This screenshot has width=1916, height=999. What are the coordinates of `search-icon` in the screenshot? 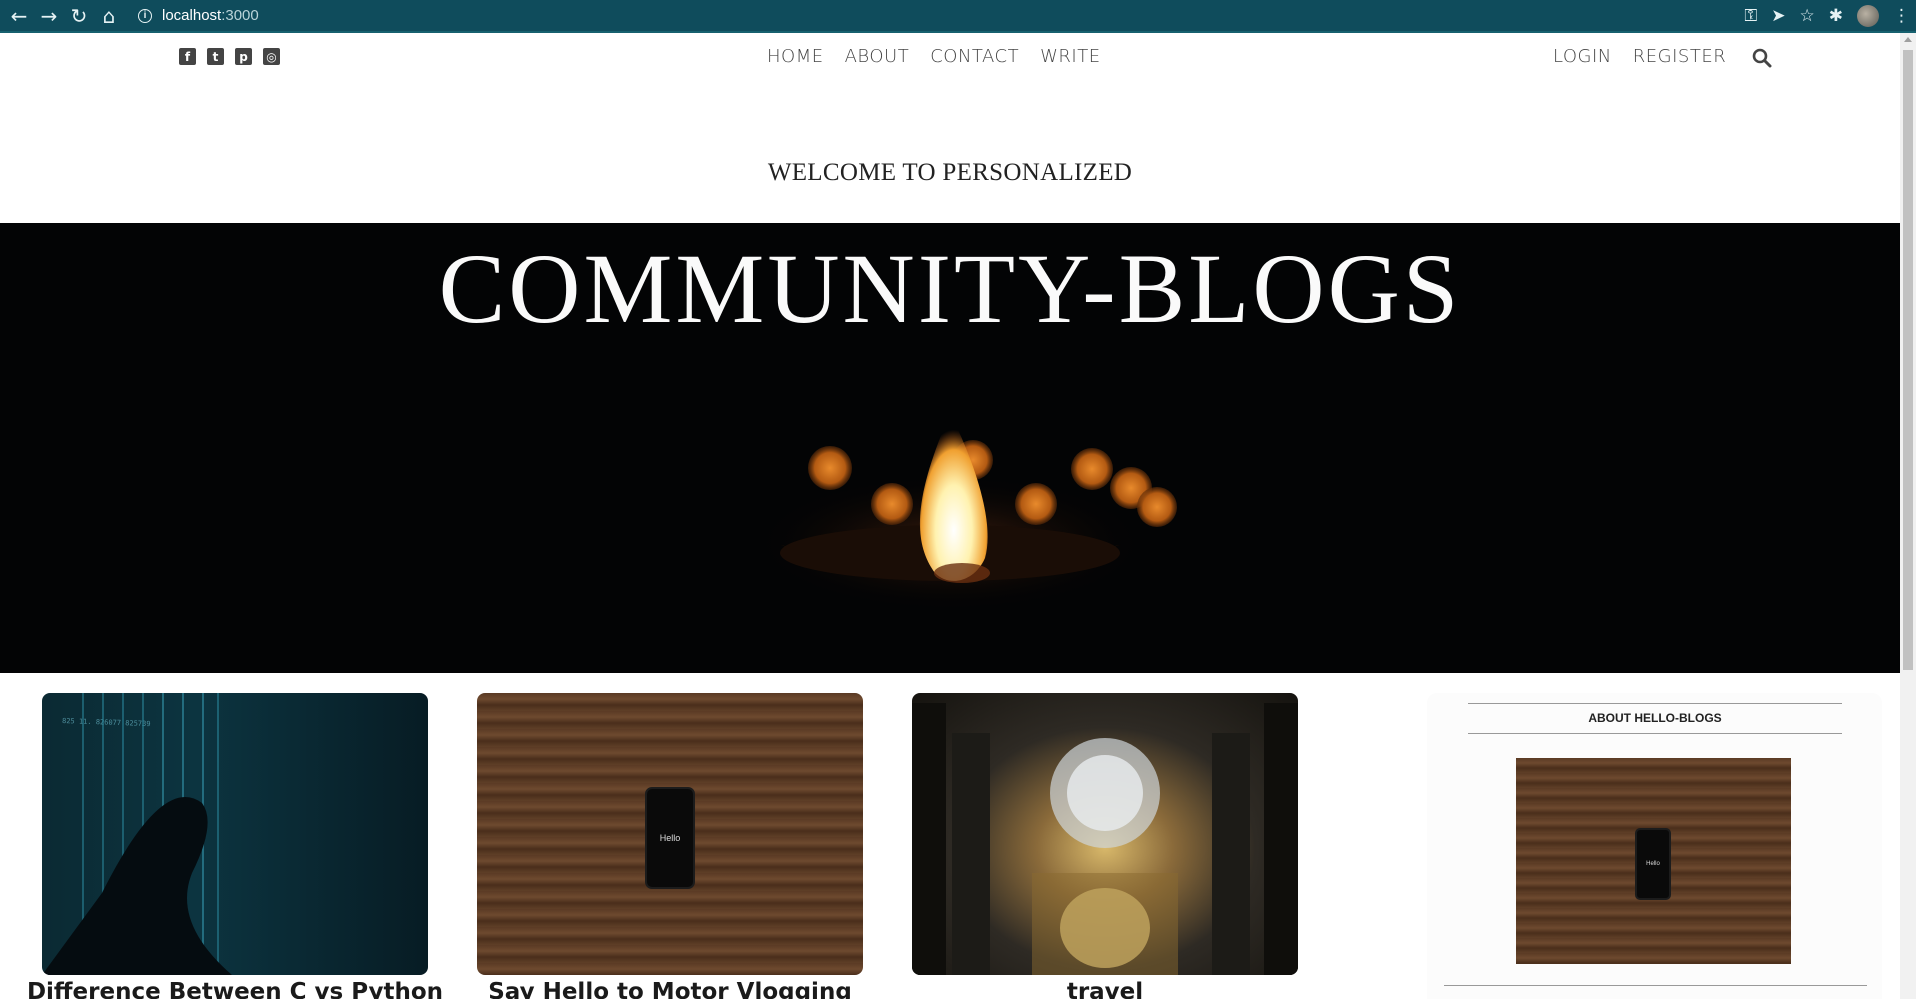 It's located at (1762, 58).